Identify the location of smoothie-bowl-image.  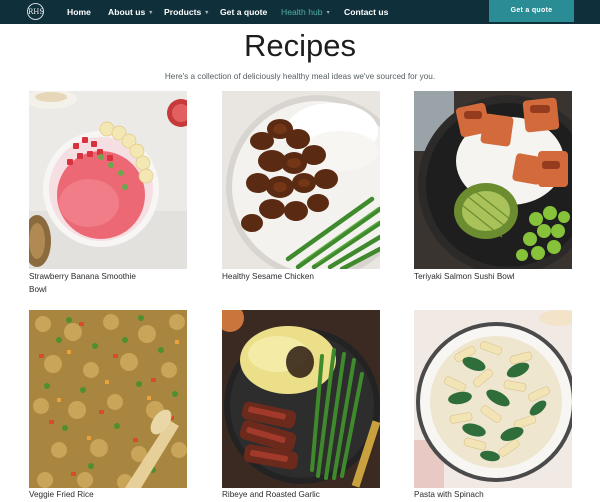
(108, 180).